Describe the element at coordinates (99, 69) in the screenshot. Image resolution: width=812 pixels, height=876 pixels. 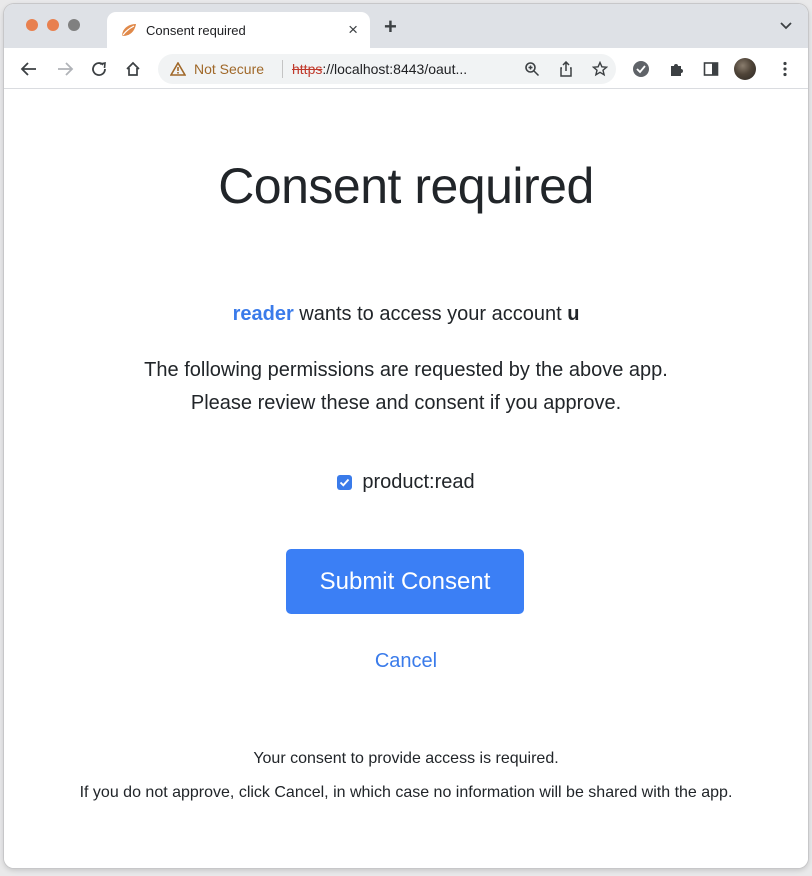
I see `reload-icon` at that location.